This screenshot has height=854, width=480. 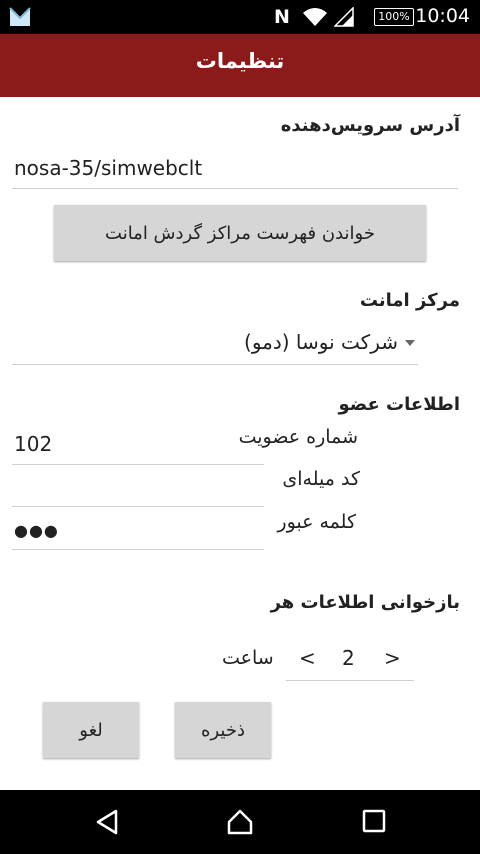 I want to click on server-address-value: nosa-35/simwebclt, so click(x=108, y=168).